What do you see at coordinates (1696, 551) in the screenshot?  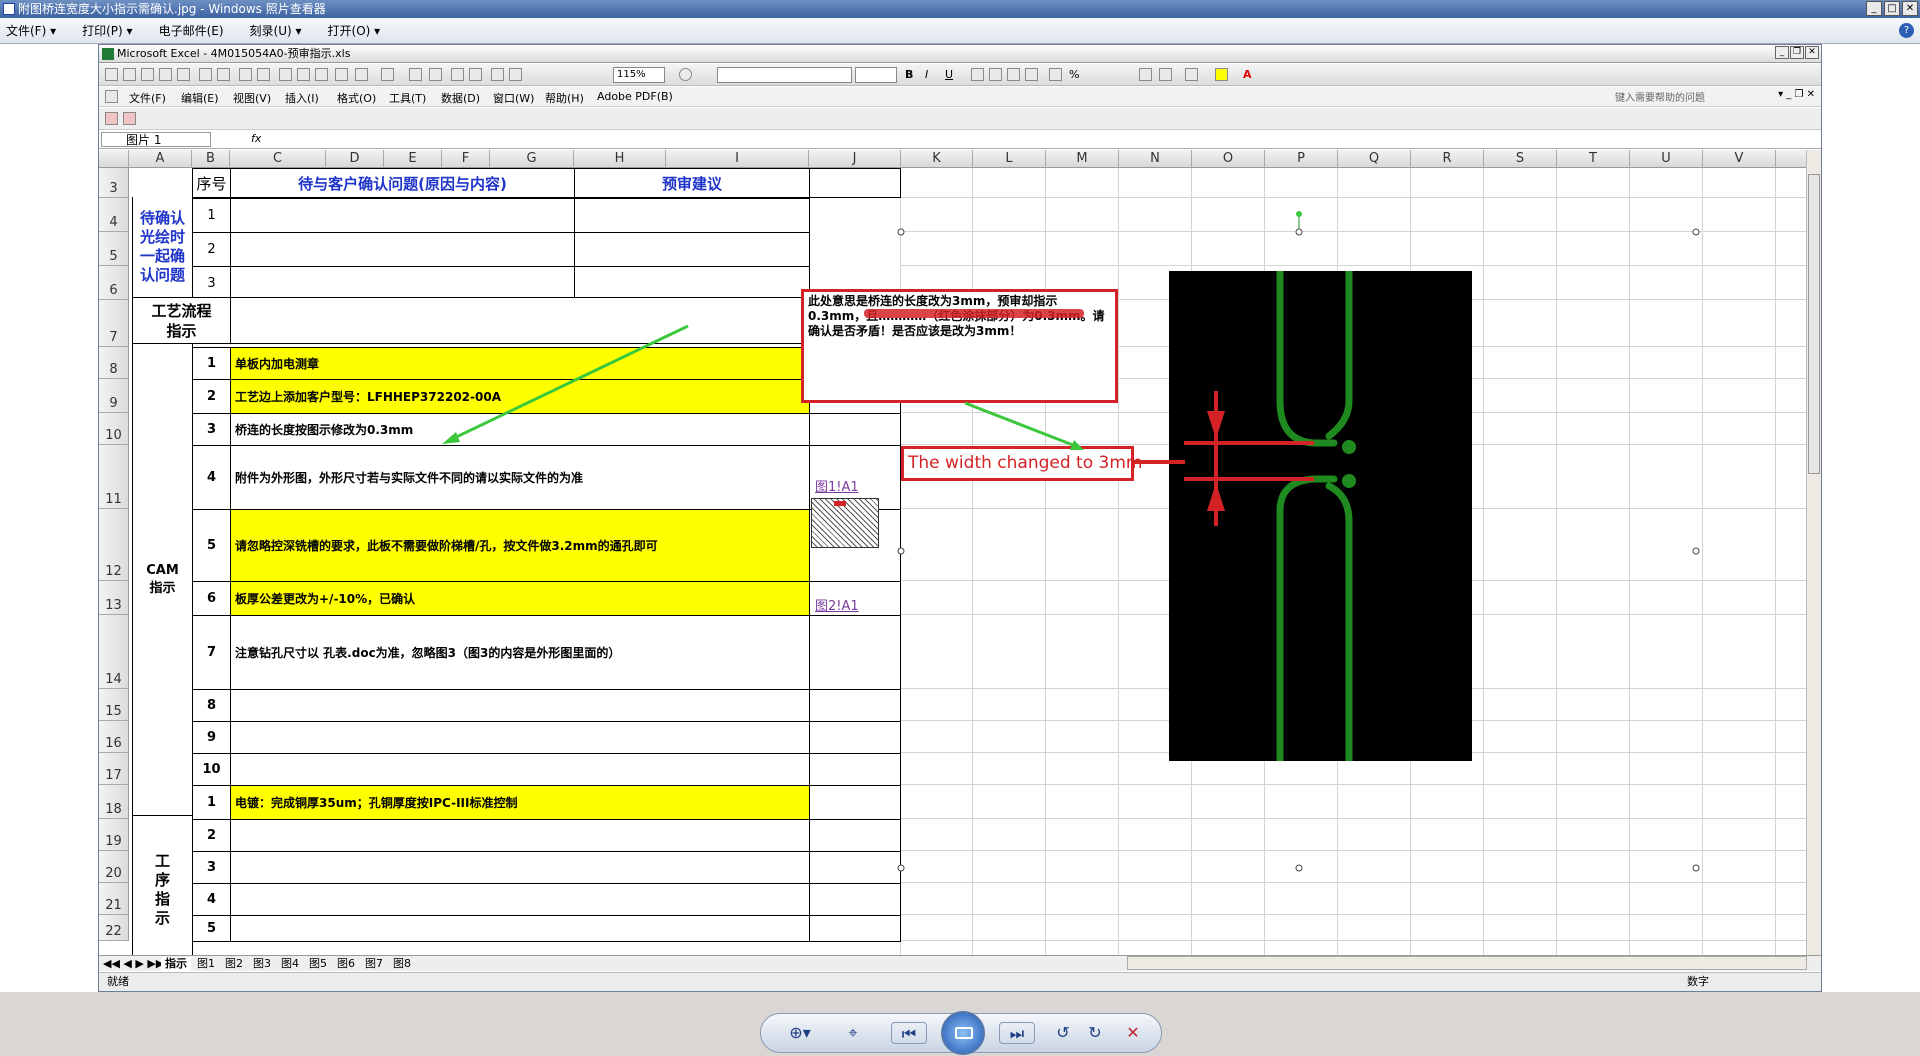 I see `handle-e` at bounding box center [1696, 551].